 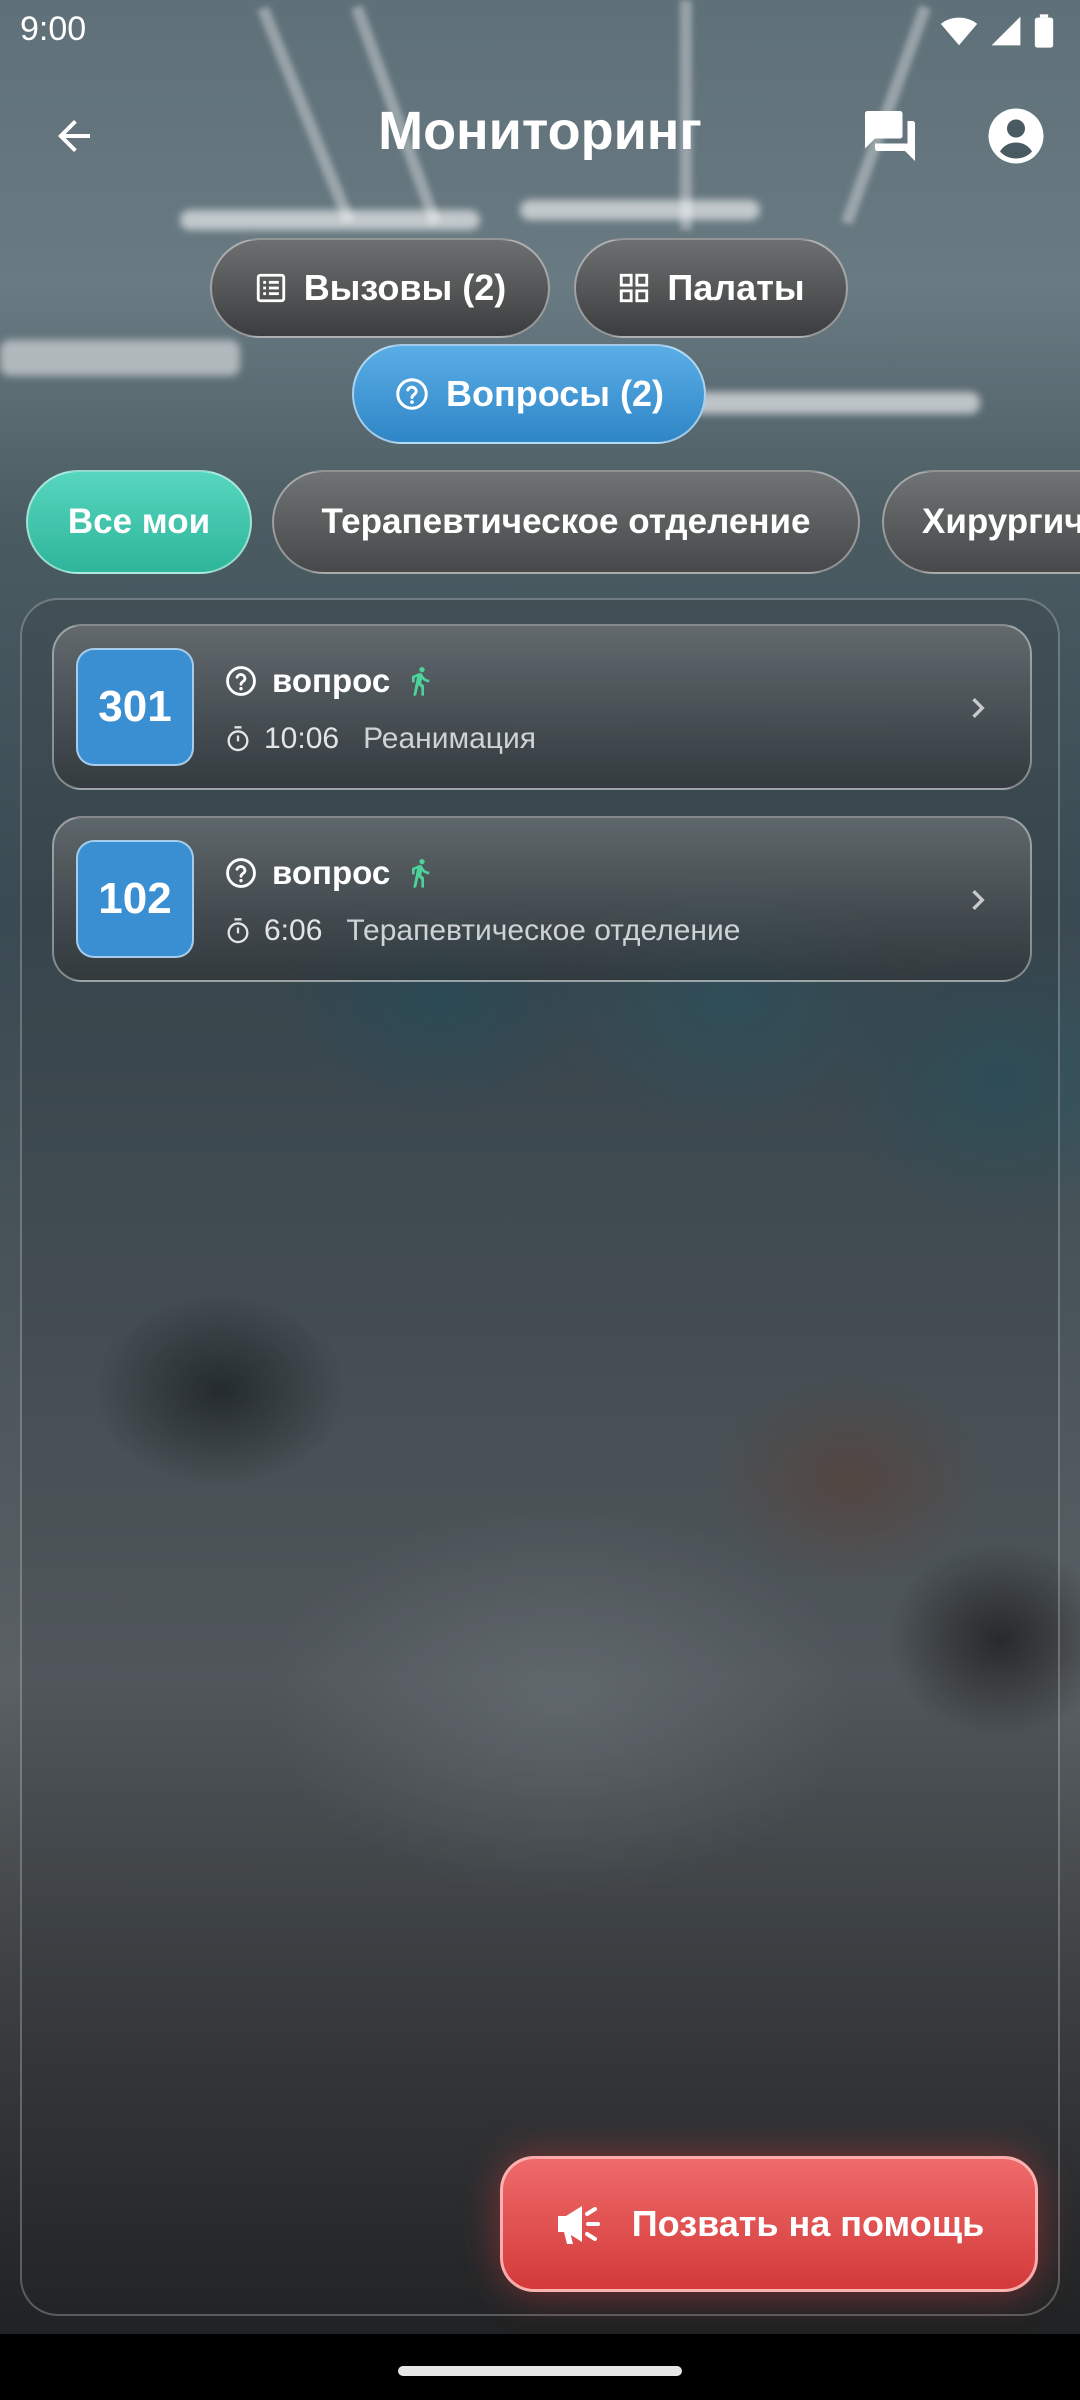 I want to click on filter-chip-surgery: Хирургич, so click(x=981, y=522).